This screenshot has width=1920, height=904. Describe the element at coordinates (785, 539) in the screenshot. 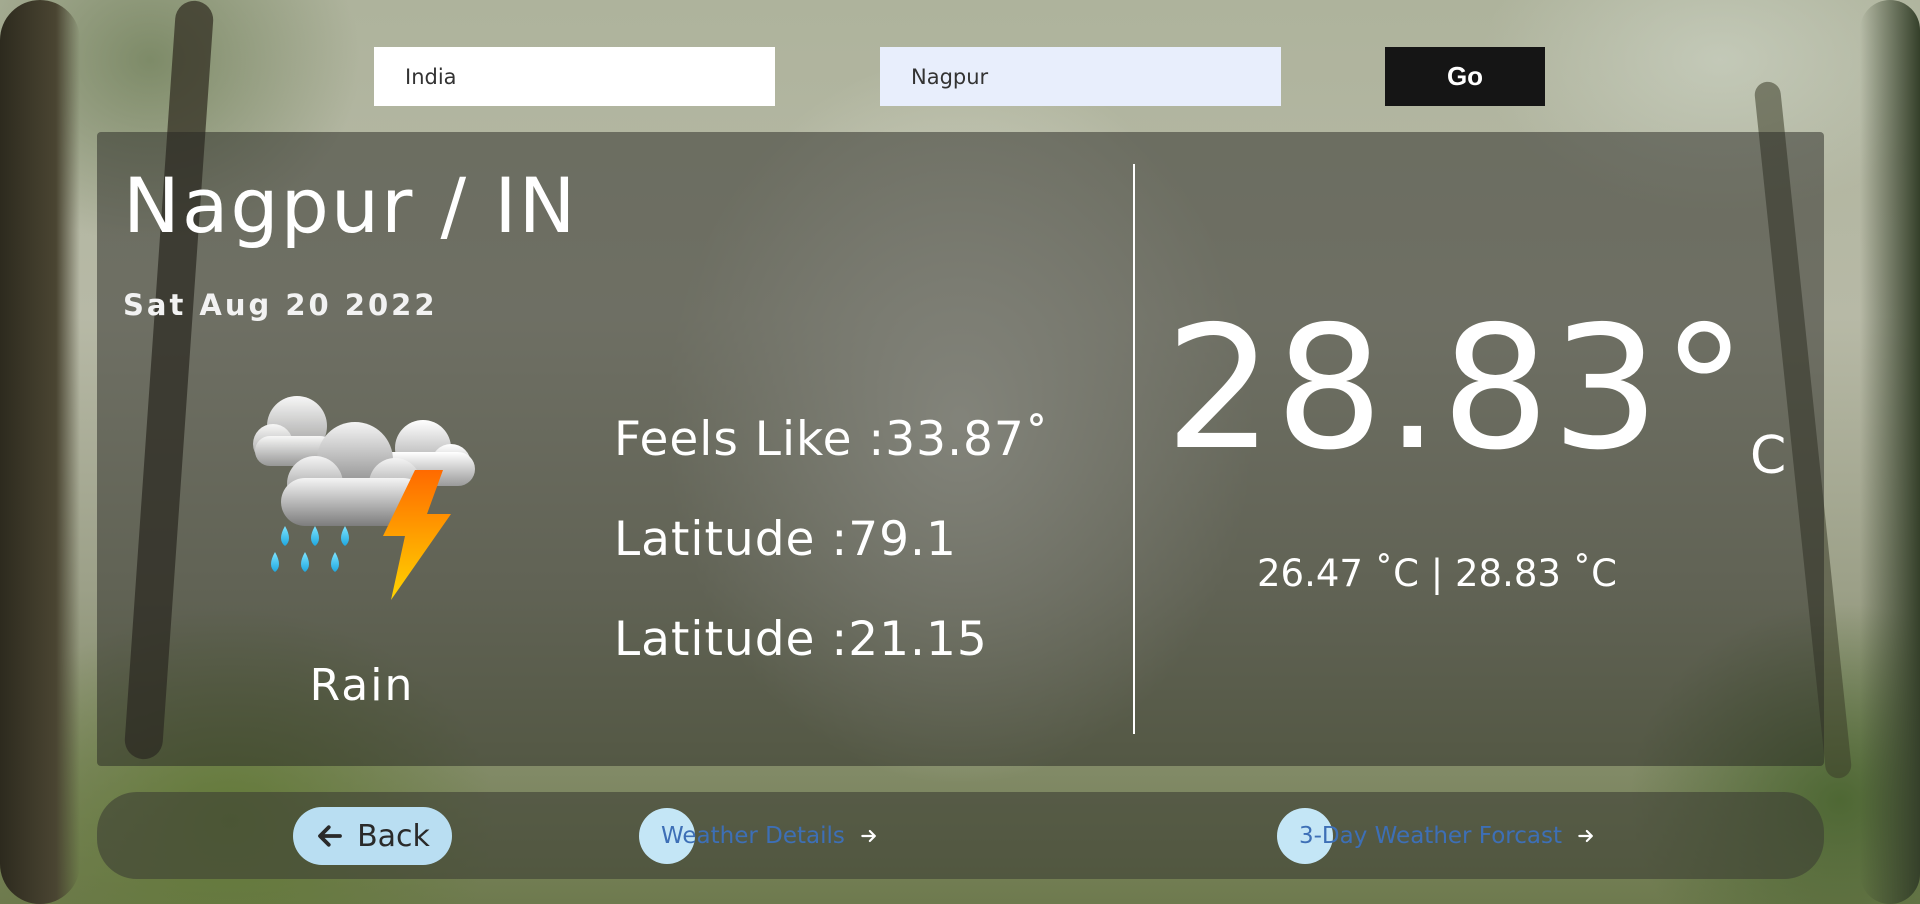

I see `longitude-text: Latitude :79.1` at that location.